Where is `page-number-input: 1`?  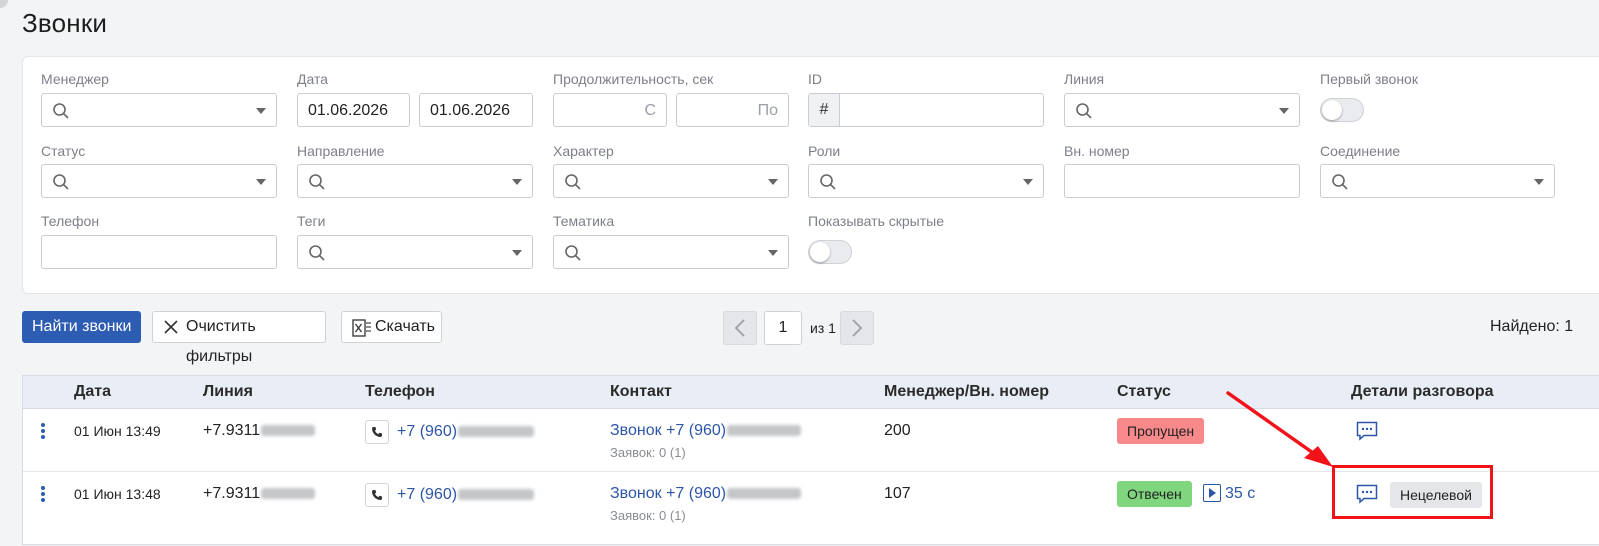
page-number-input: 1 is located at coordinates (783, 328).